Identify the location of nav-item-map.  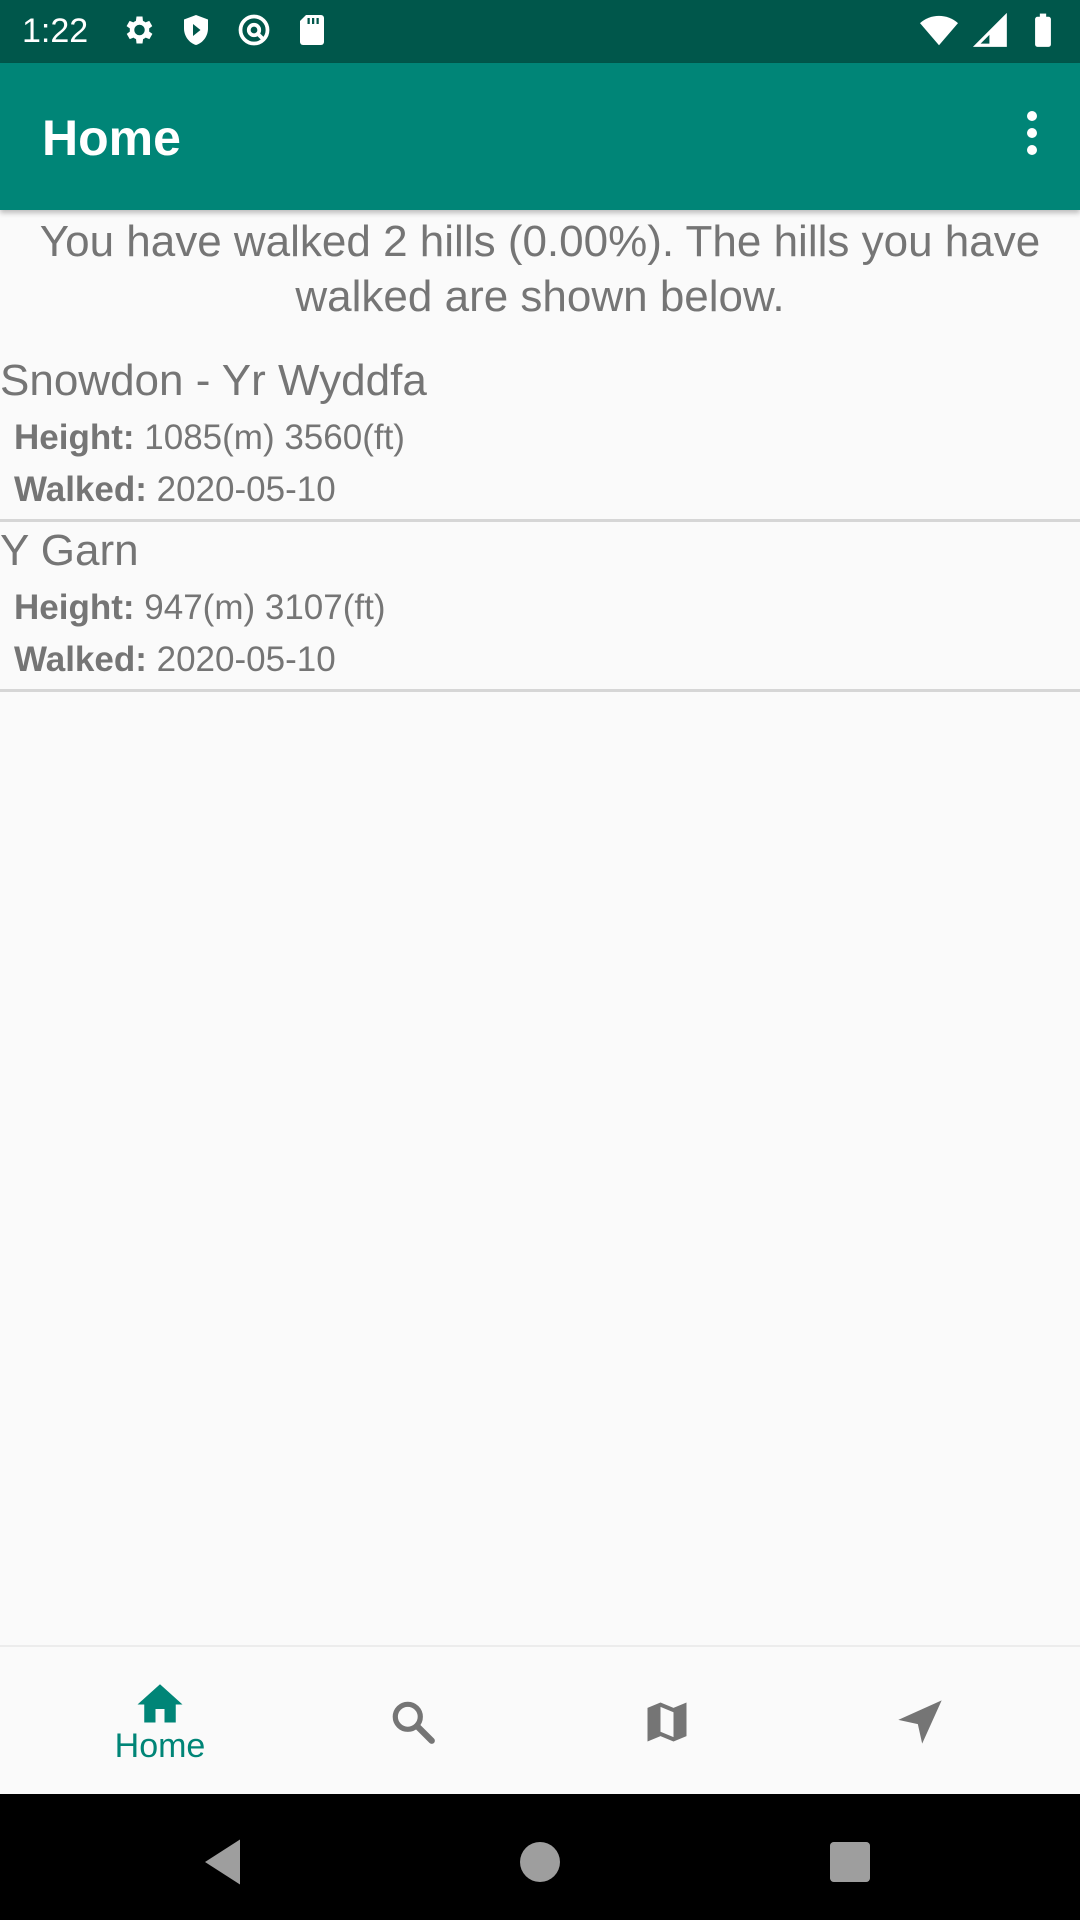
(667, 1721).